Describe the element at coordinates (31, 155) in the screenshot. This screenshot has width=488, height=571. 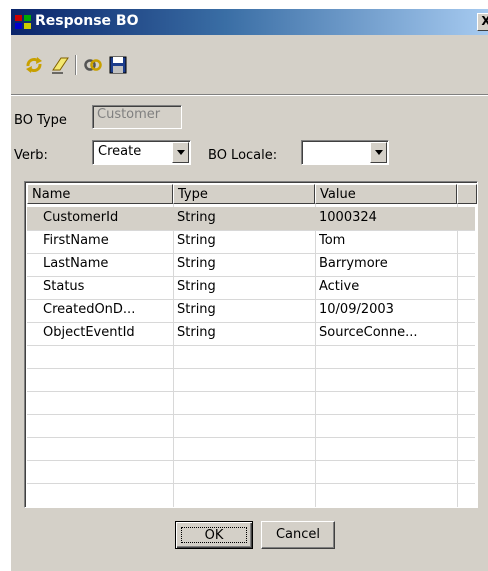
I see `verb-label: Verb:` at that location.